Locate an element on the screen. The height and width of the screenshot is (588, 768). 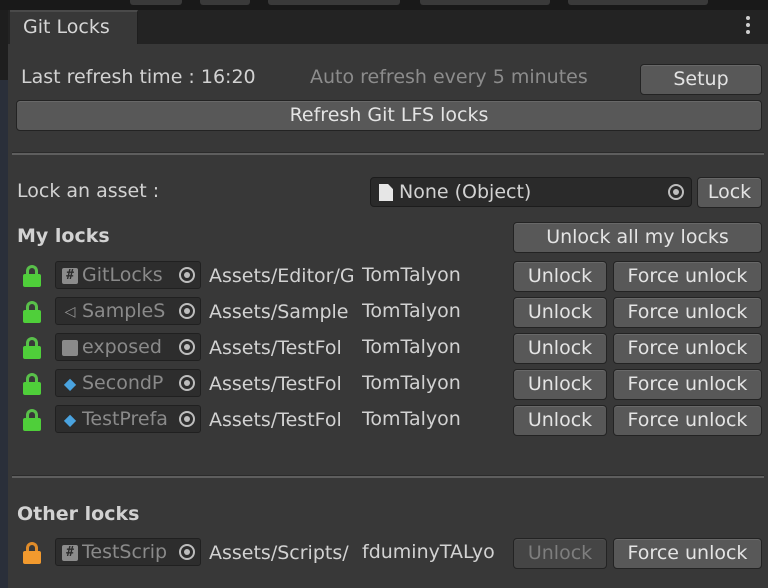
locked-asset-field: ◆ TestPrefa is located at coordinates (128, 419).